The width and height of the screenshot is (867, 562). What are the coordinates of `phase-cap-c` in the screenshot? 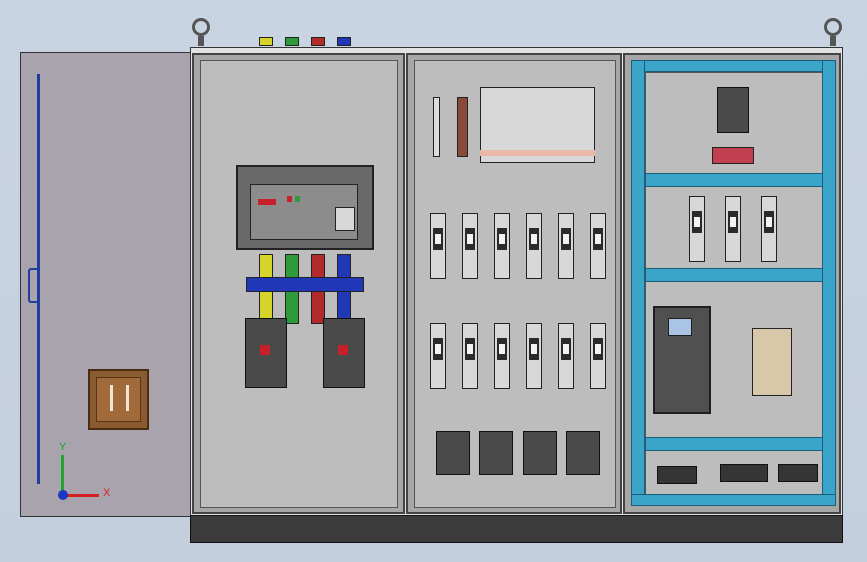 It's located at (318, 41).